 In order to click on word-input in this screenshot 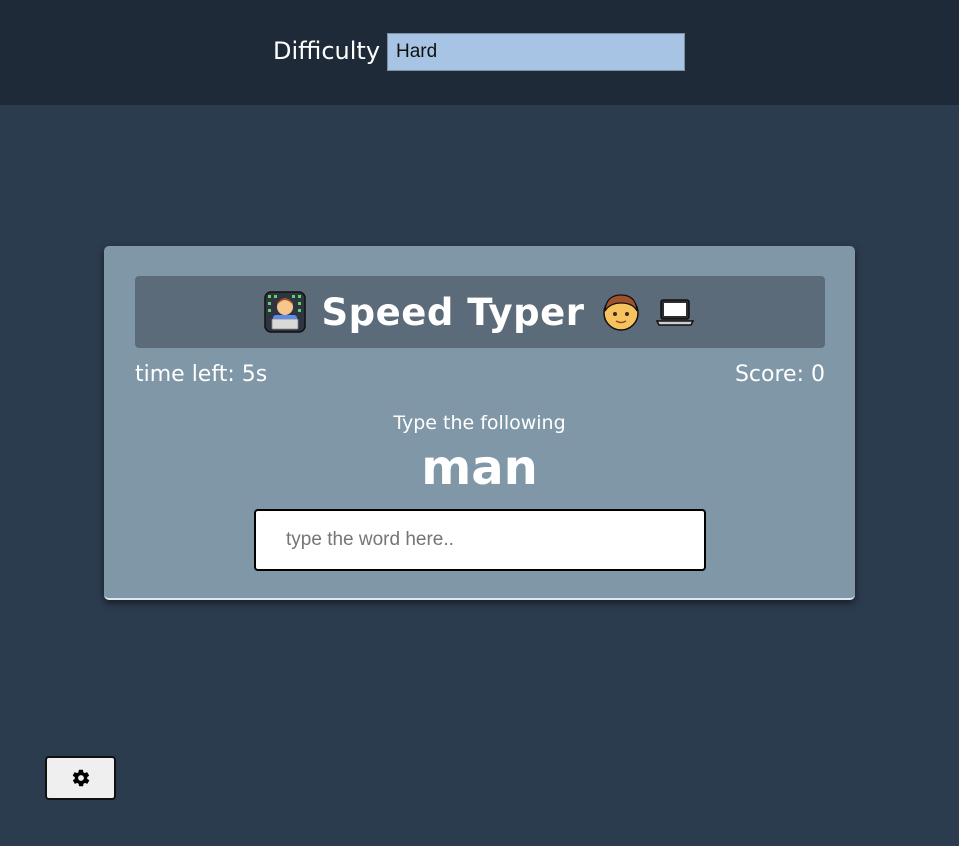, I will do `click(480, 540)`.